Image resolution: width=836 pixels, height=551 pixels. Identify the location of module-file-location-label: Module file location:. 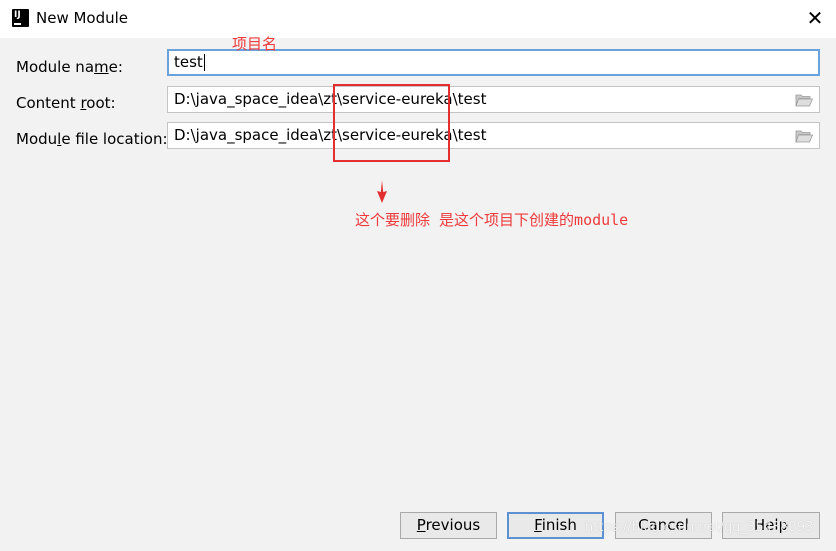
(92, 139).